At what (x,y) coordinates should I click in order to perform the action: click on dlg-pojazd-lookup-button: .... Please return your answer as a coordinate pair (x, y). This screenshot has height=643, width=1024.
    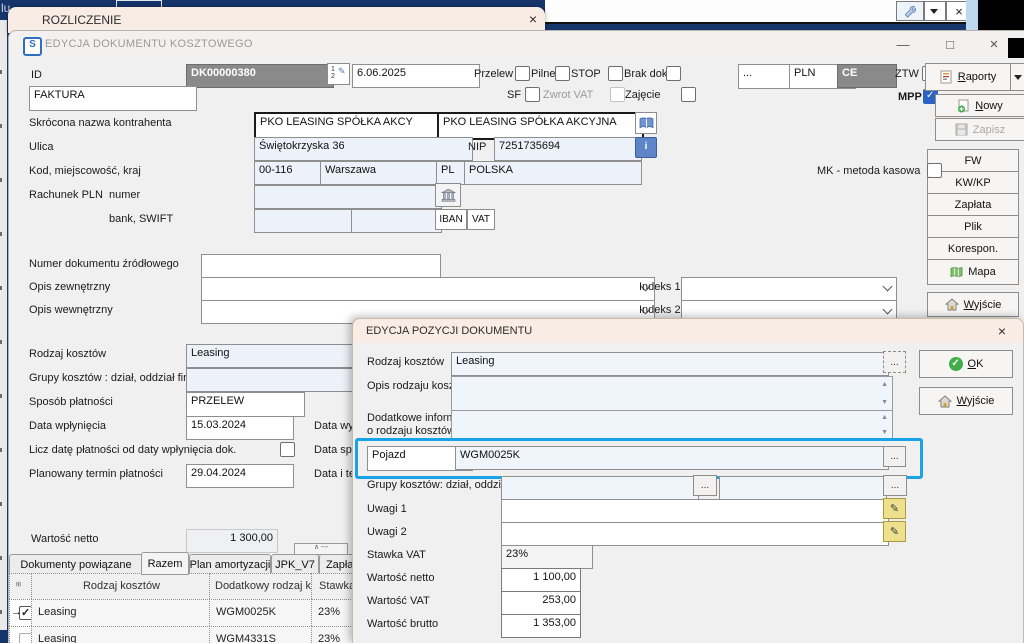
    Looking at the image, I should click on (894, 456).